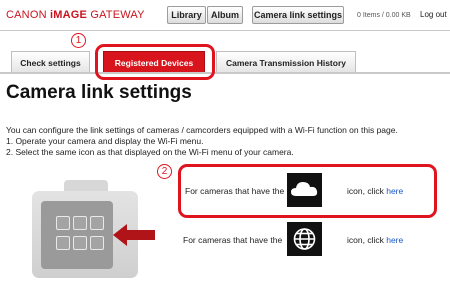 The image size is (450, 304). Describe the element at coordinates (164, 171) in the screenshot. I see `step-two-marker: 2` at that location.